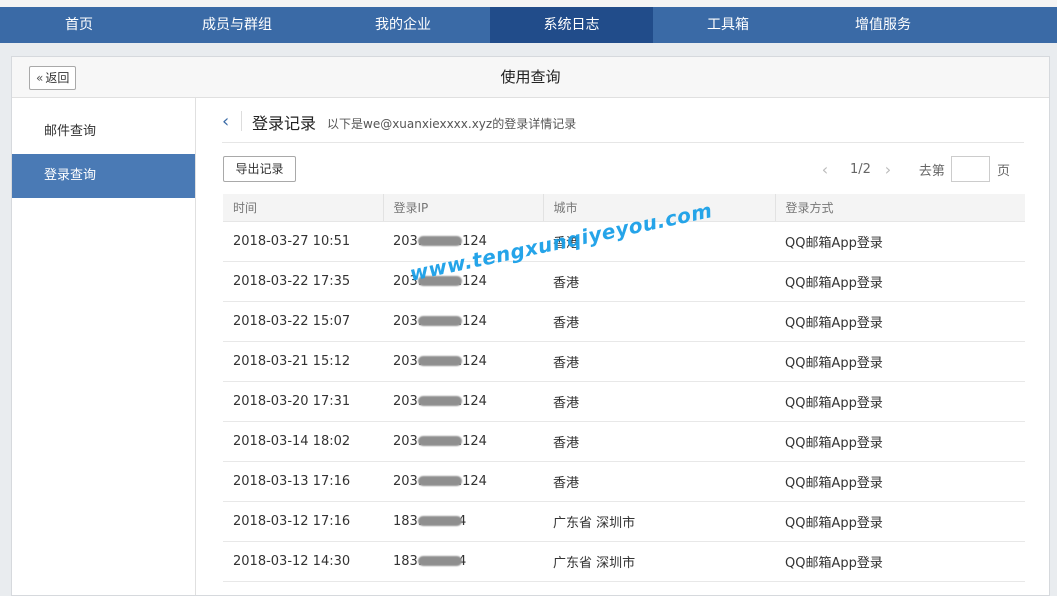 This screenshot has width=1057, height=596. What do you see at coordinates (57, 78) in the screenshot?
I see `back-label: 返回` at bounding box center [57, 78].